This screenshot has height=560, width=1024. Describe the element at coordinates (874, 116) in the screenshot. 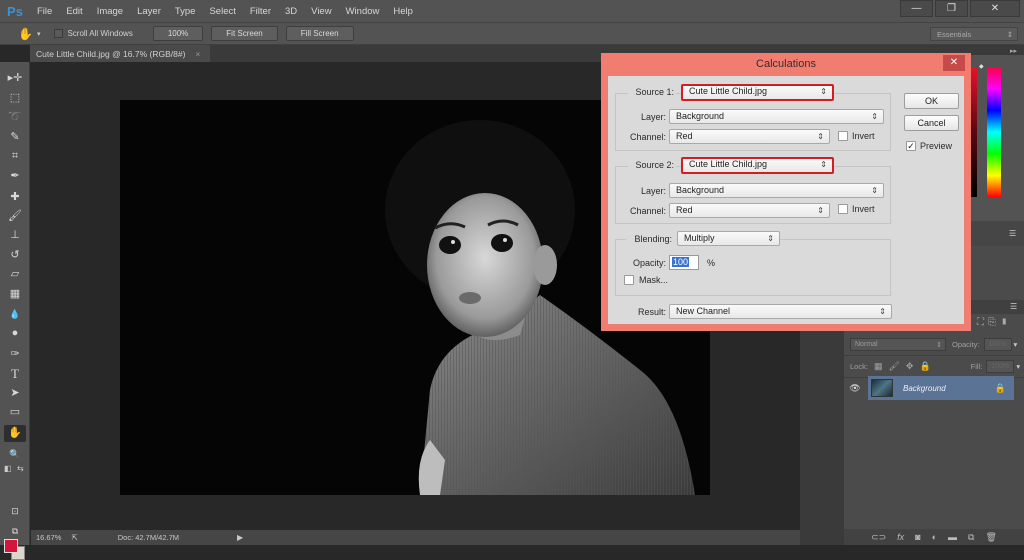

I see `select-arrows-icon: ⇕` at that location.